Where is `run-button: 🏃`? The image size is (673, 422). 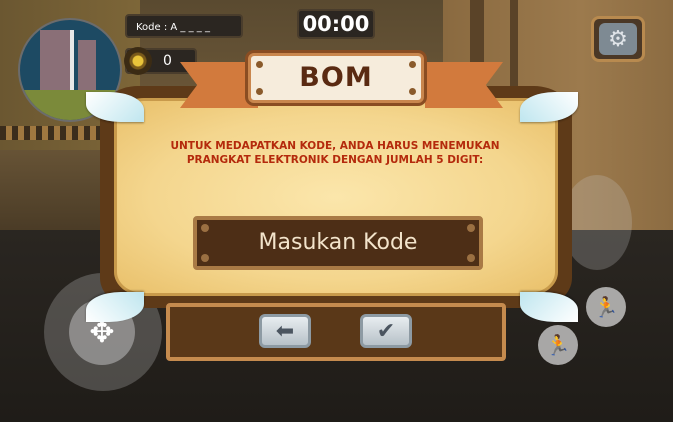 run-button: 🏃 is located at coordinates (558, 345).